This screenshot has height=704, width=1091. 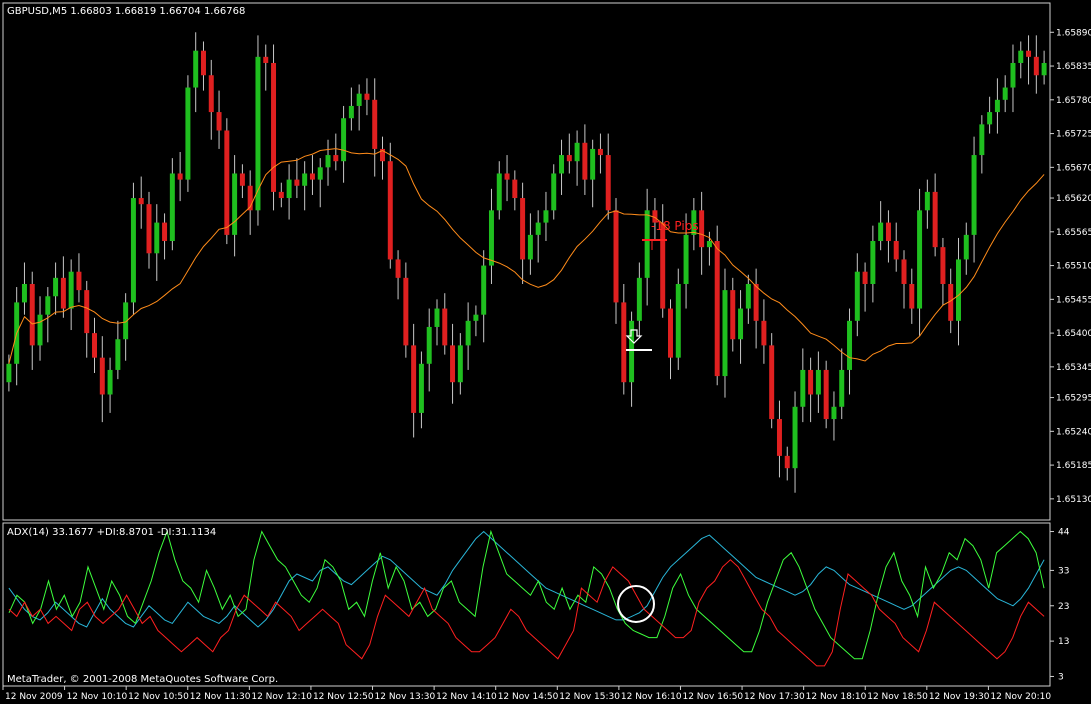 I want to click on price-tick-label: 1.65130, so click(x=1073, y=500).